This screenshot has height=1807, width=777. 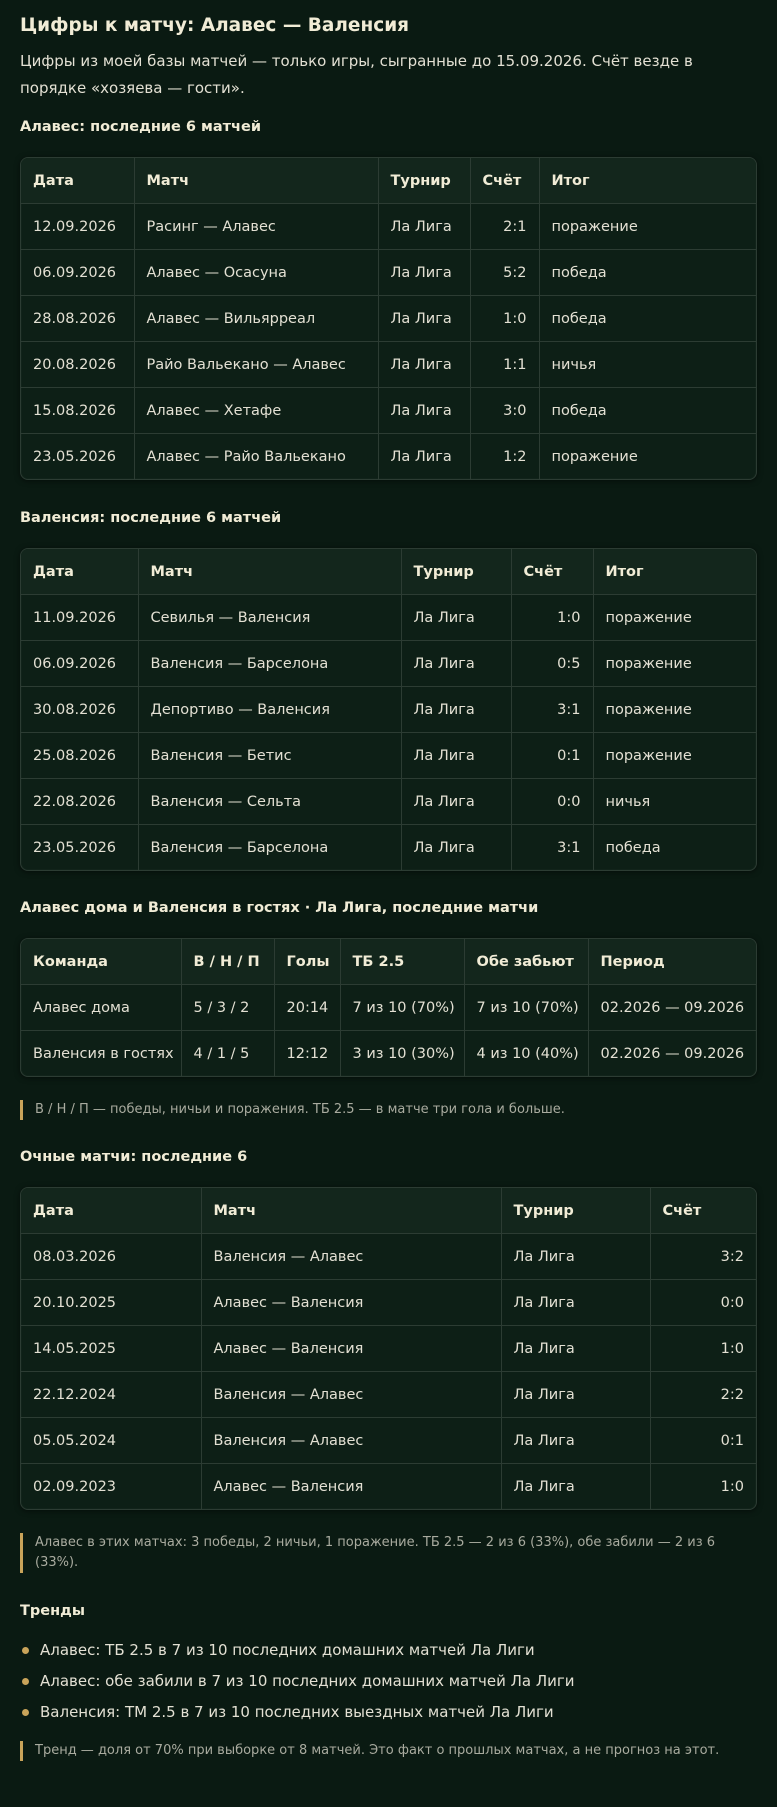 What do you see at coordinates (101, 1007) in the screenshot?
I see `cell-team: Алавес дома` at bounding box center [101, 1007].